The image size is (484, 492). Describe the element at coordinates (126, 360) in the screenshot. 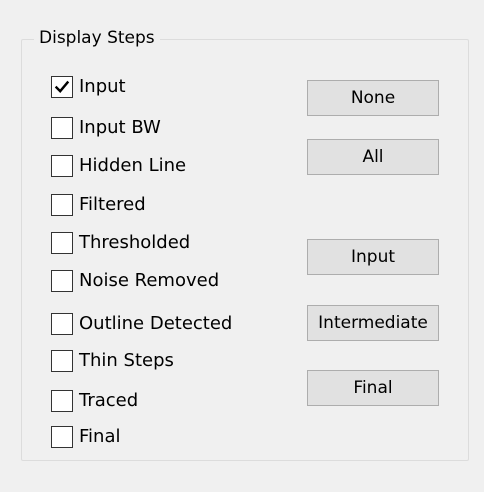

I see `checkbox-label-thin-steps: Thin Steps` at that location.